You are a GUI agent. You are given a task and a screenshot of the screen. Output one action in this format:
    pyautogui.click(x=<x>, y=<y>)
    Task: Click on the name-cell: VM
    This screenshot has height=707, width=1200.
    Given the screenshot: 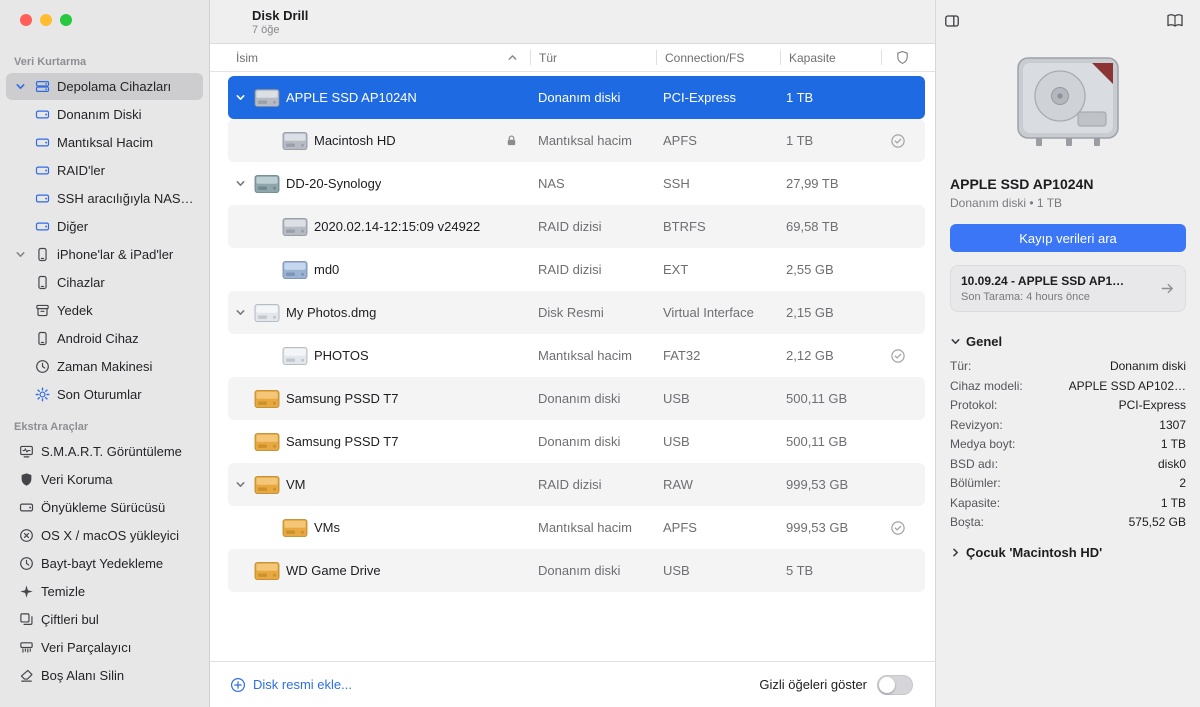 What is the action you would take?
    pyautogui.click(x=379, y=485)
    